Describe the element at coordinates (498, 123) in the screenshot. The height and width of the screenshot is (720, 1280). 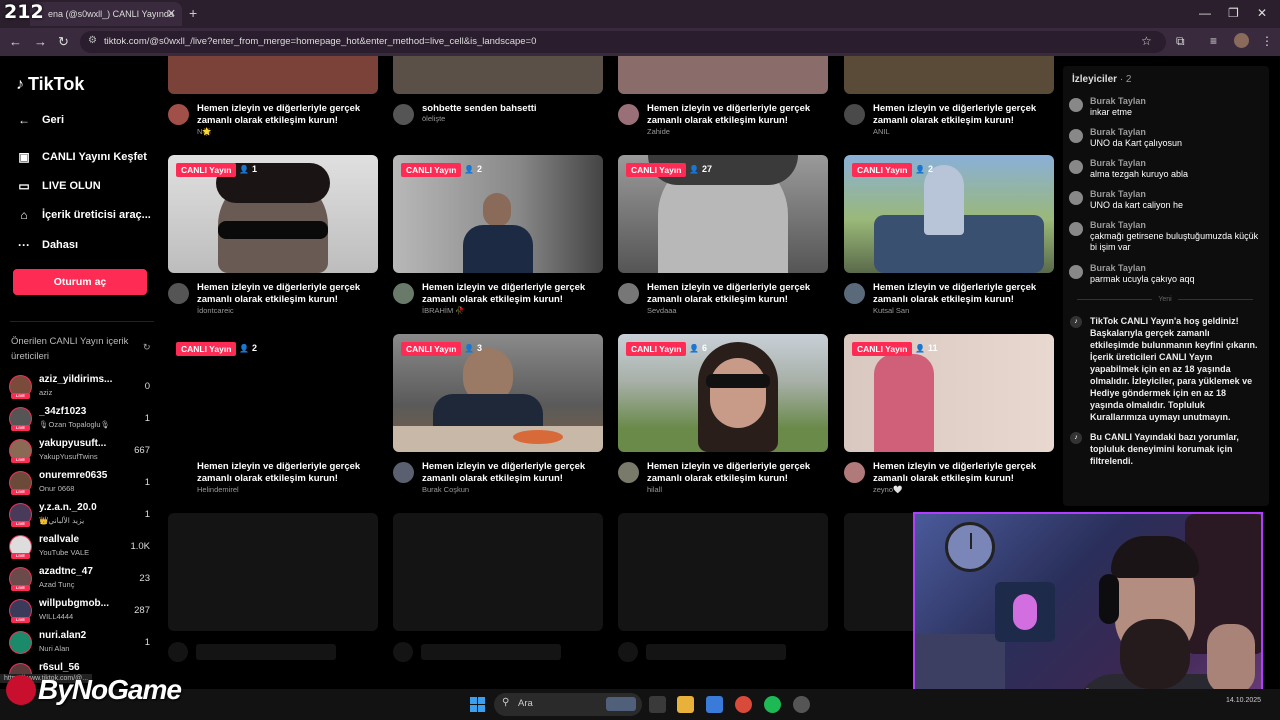
I see `card-meta: sohbette senden bahsetti ölelişte` at that location.